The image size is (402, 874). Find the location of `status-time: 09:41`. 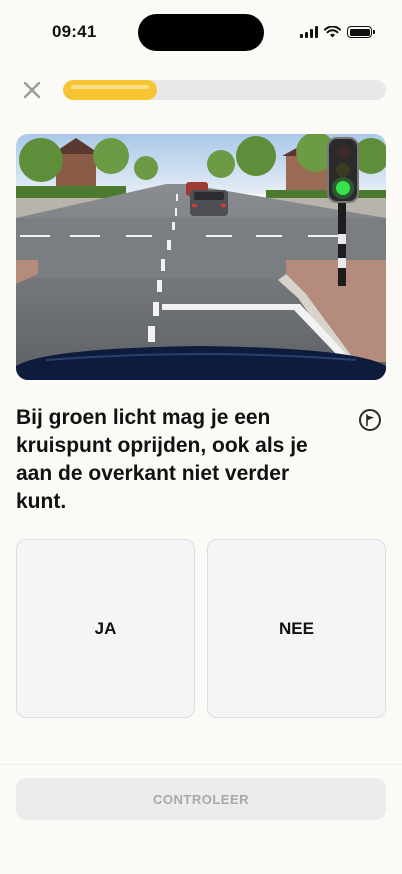

status-time: 09:41 is located at coordinates (74, 31).